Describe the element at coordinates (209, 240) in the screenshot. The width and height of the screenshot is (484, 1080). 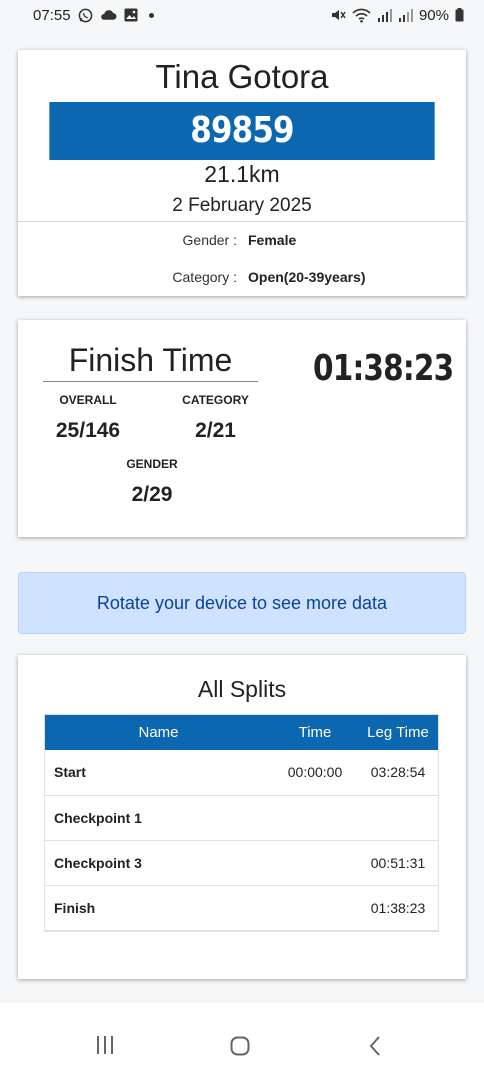
I see `gender-label: Gender :` at that location.